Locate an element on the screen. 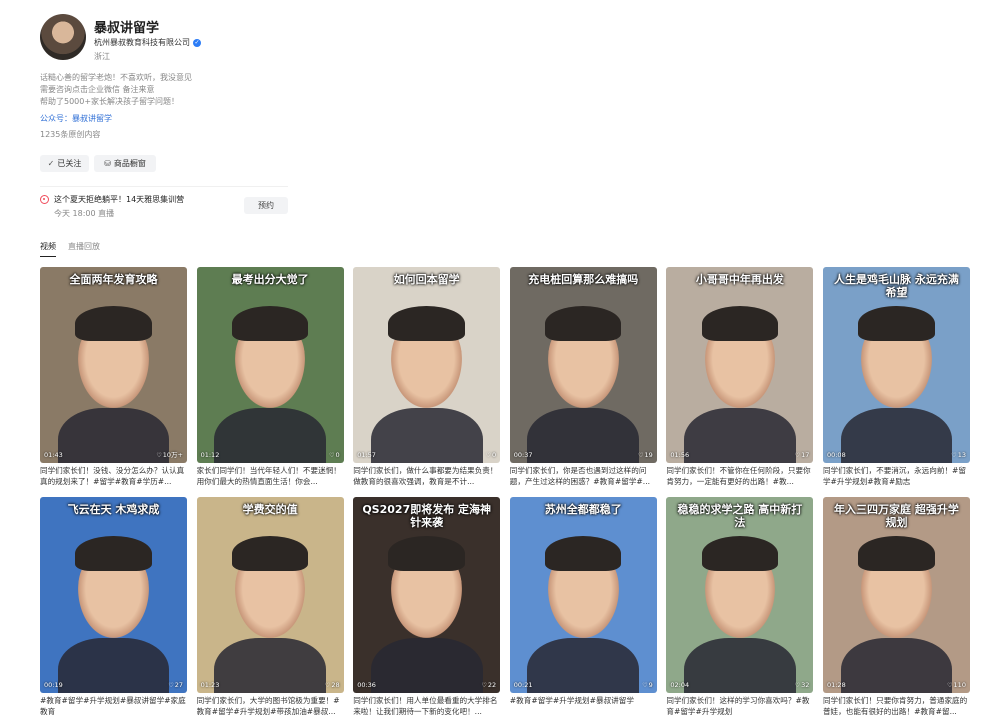 This screenshot has height=718, width=1000. avatar is located at coordinates (63, 37).